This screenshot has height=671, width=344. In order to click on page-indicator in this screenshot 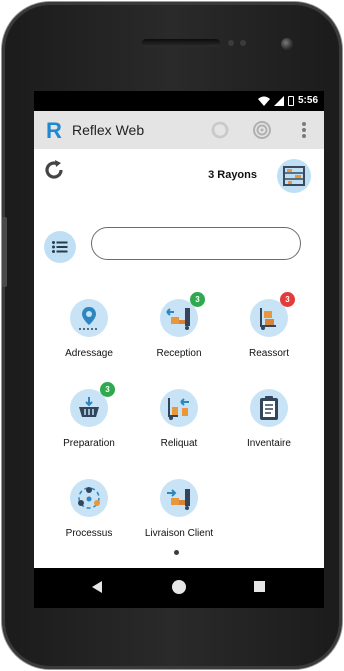, I will do `click(176, 552)`.